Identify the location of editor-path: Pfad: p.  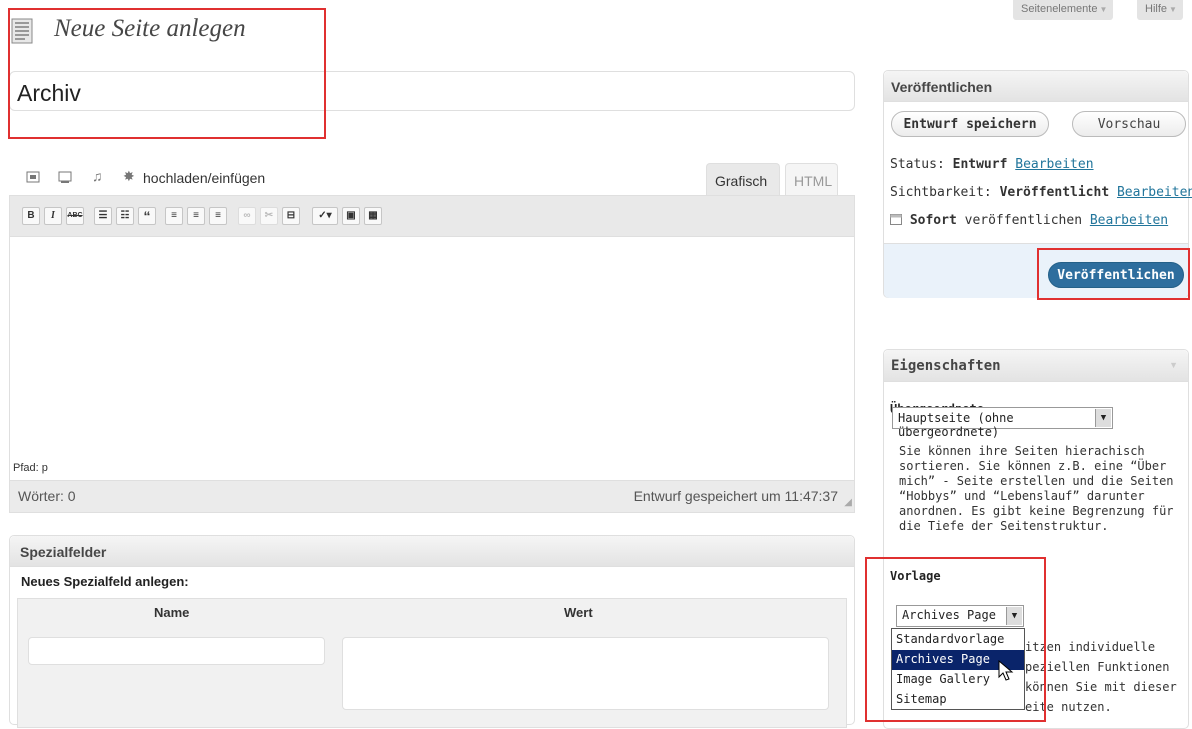
(432, 467).